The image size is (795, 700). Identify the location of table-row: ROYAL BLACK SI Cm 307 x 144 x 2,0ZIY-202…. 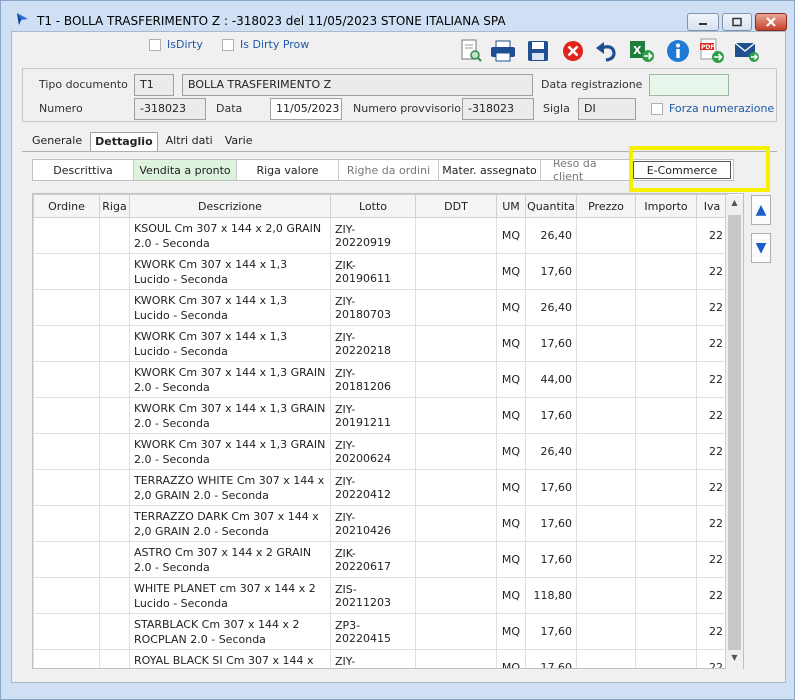
(380, 658).